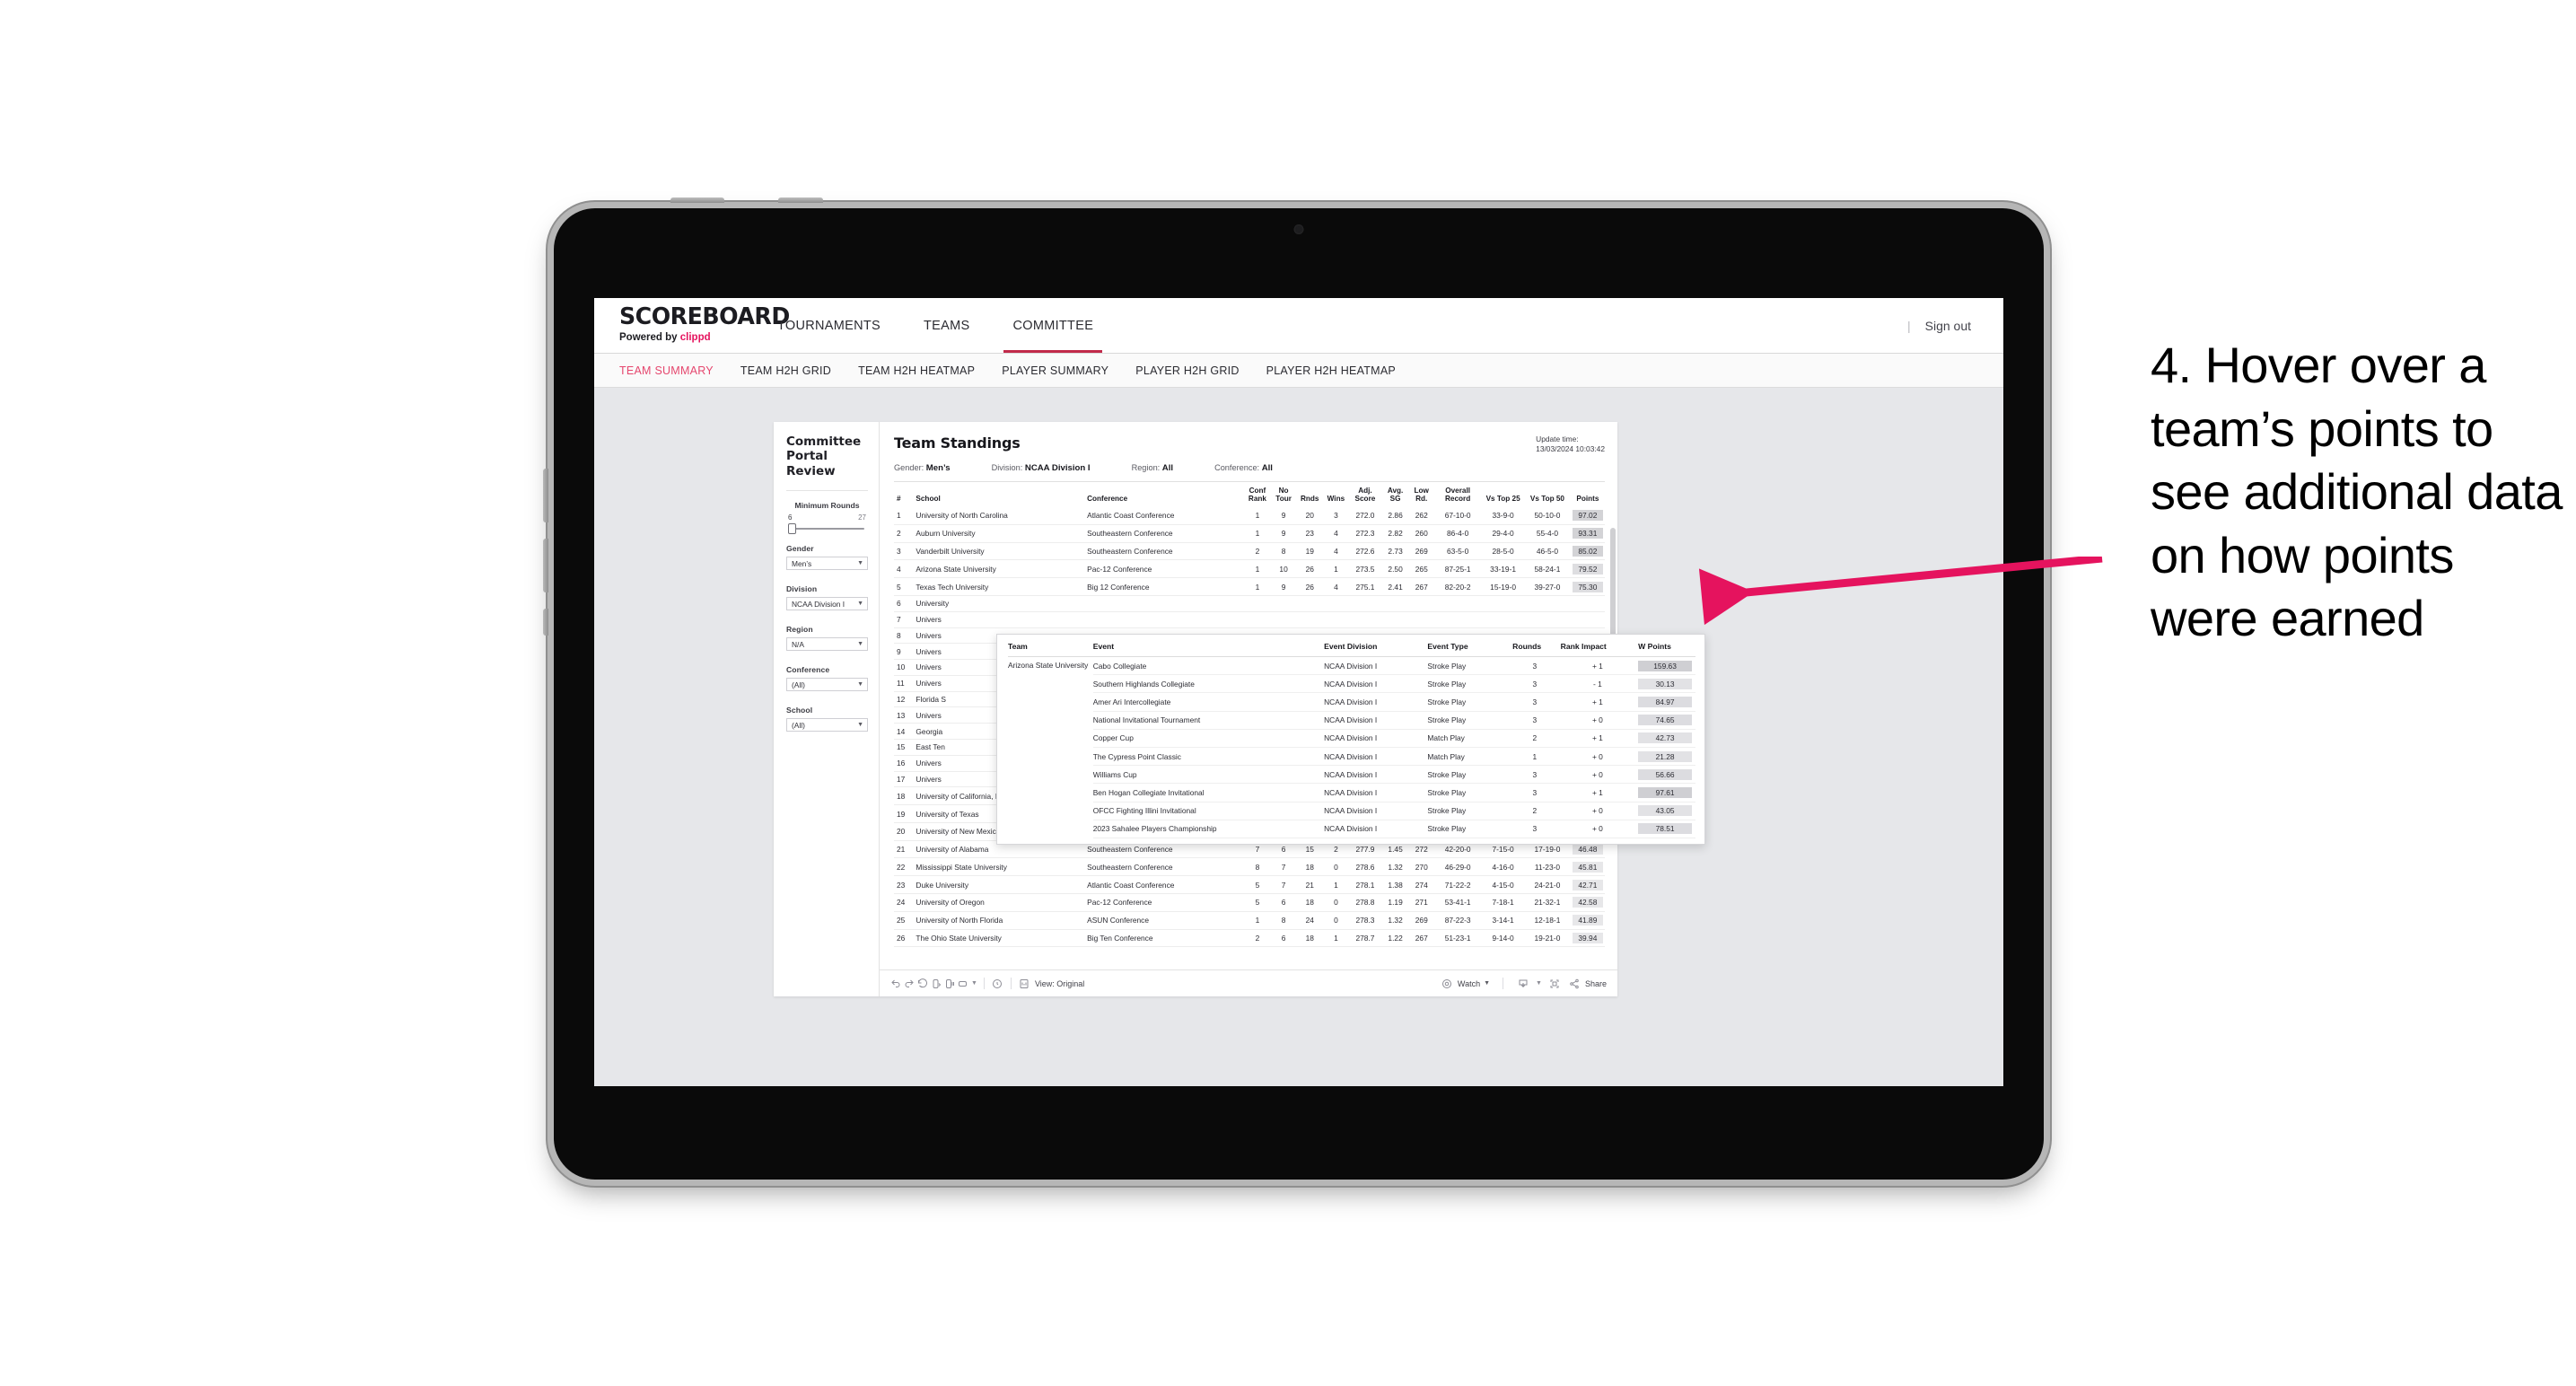  Describe the element at coordinates (904, 552) in the screenshot. I see `cell-rank: 3` at that location.